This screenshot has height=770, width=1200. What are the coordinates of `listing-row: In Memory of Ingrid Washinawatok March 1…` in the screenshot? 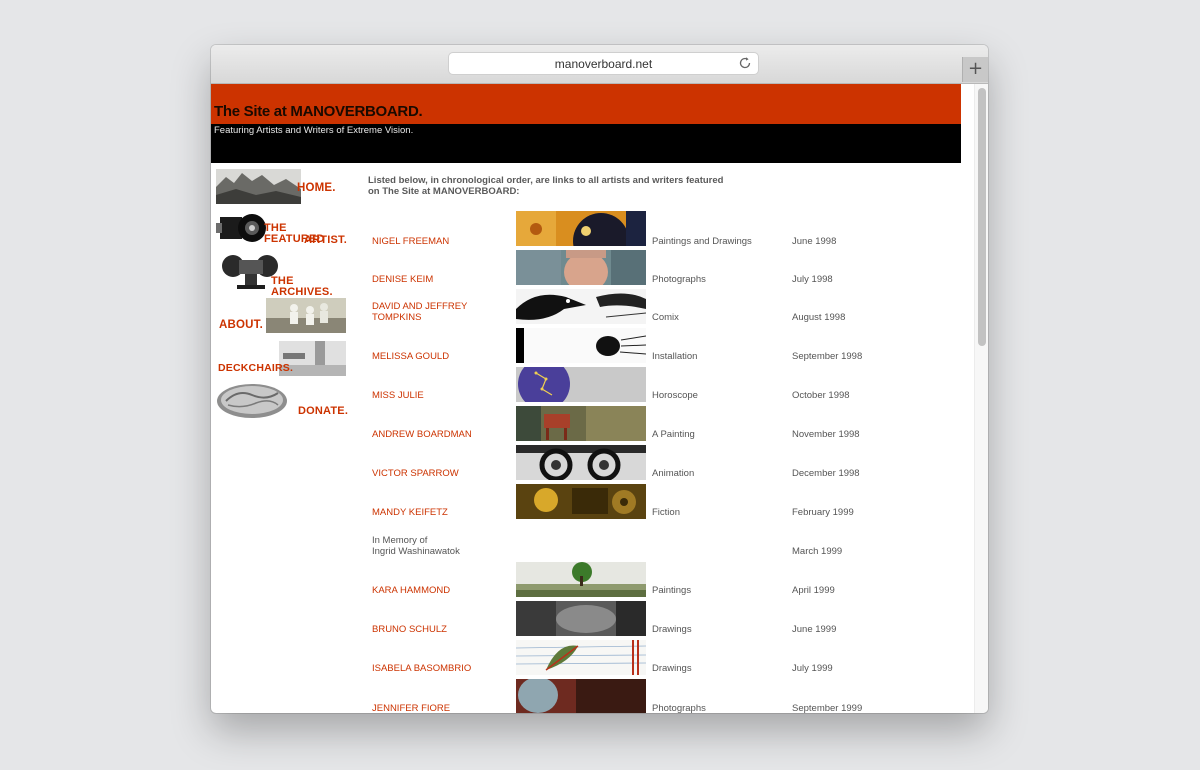 It's located at (591, 540).